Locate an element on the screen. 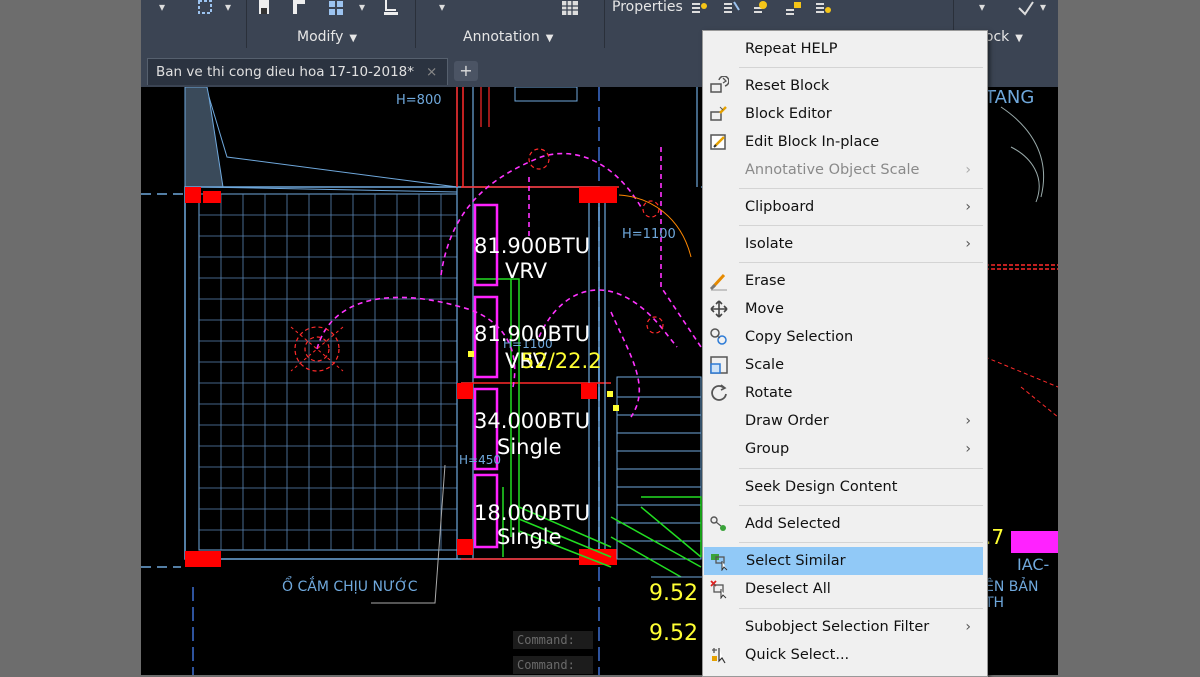 The image size is (1200, 677). unit-code-label: IAC- is located at coordinates (1033, 564).